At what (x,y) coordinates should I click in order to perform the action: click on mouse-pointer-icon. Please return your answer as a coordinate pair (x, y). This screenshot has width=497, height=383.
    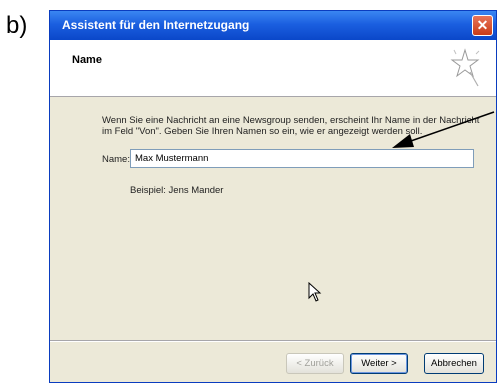
    Looking at the image, I should click on (315, 292).